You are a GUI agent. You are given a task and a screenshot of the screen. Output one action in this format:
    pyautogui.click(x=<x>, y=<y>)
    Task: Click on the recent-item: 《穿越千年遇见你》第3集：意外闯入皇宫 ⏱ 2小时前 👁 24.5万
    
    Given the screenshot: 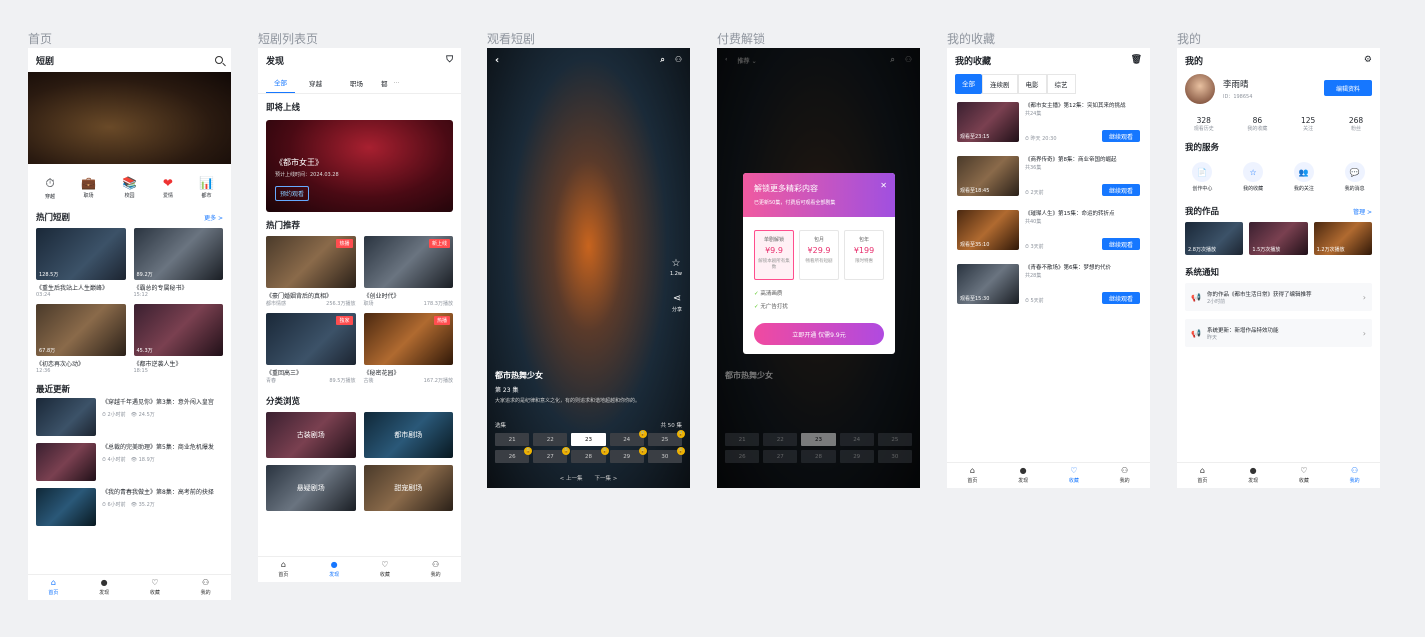 What is the action you would take?
    pyautogui.click(x=129, y=417)
    